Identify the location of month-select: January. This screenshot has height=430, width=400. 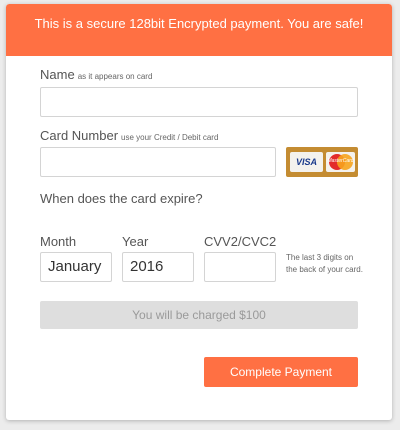
(76, 267).